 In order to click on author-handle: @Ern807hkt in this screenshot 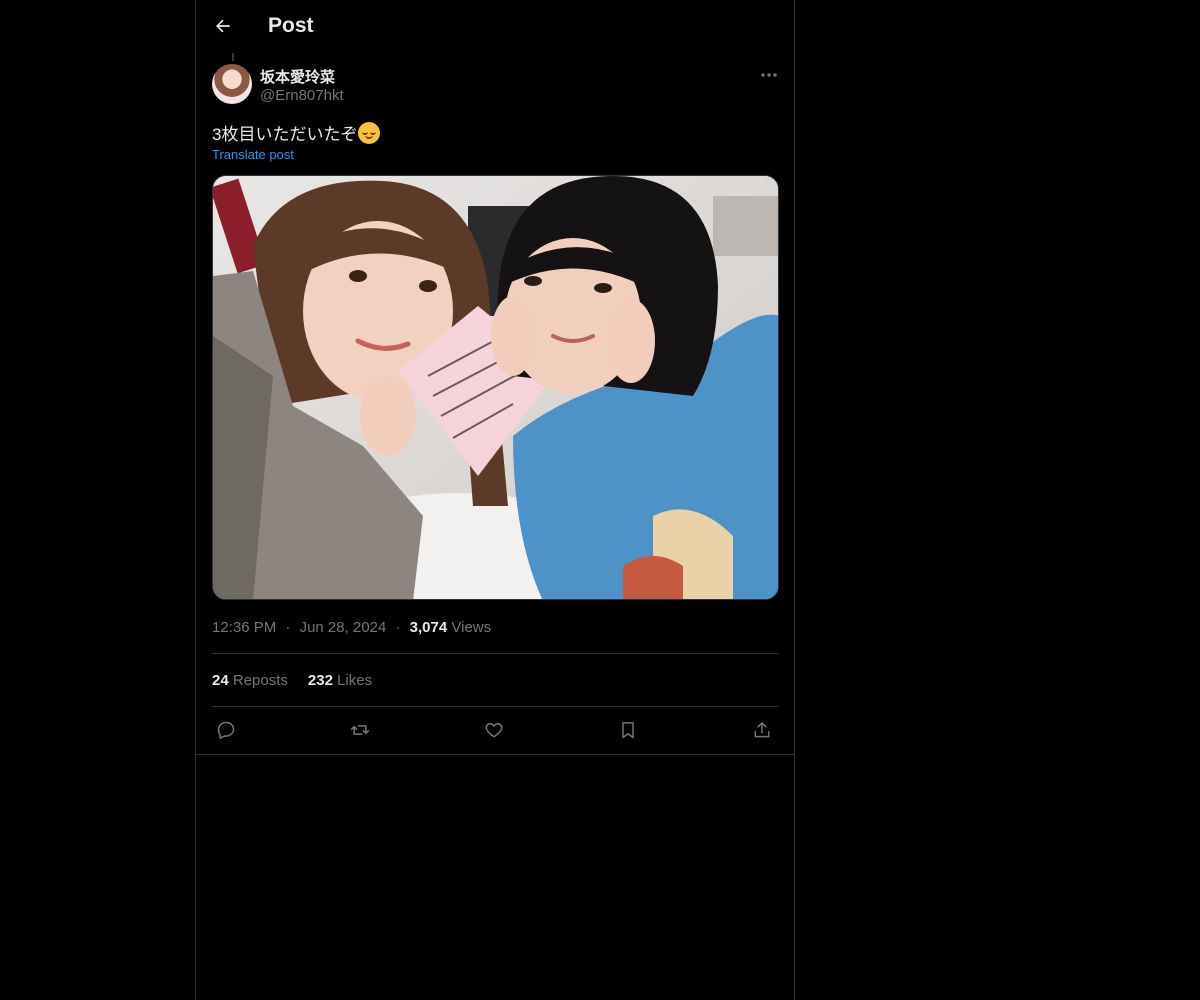, I will do `click(302, 95)`.